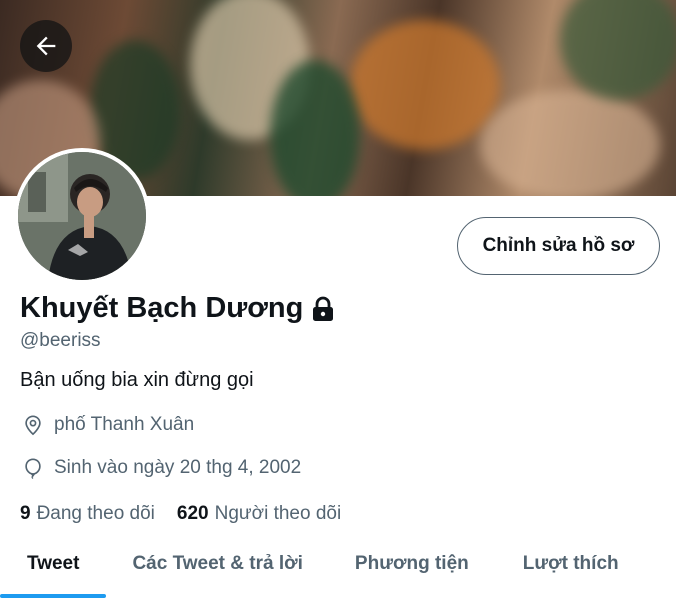 This screenshot has height=600, width=676. What do you see at coordinates (558, 246) in the screenshot?
I see `edit-profile-button: Chỉnh sửa hồ sơ` at bounding box center [558, 246].